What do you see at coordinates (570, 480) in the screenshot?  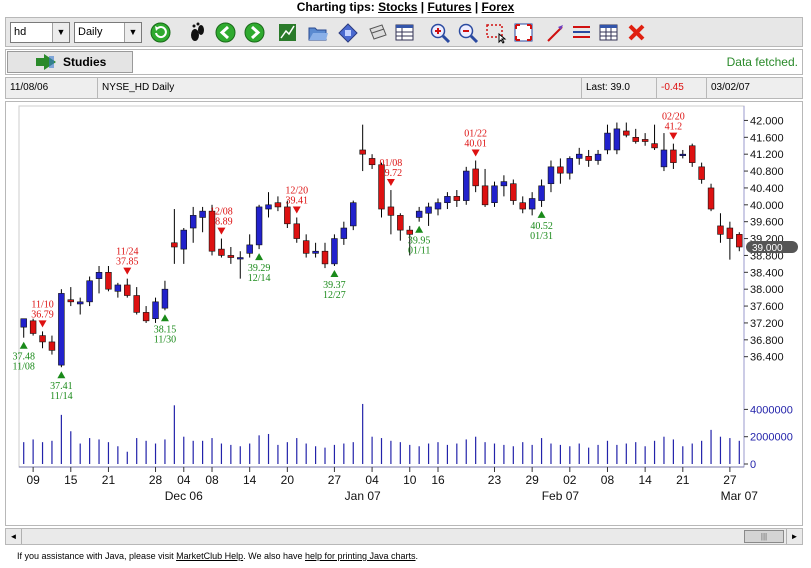 I see `x-tick-label: 02` at bounding box center [570, 480].